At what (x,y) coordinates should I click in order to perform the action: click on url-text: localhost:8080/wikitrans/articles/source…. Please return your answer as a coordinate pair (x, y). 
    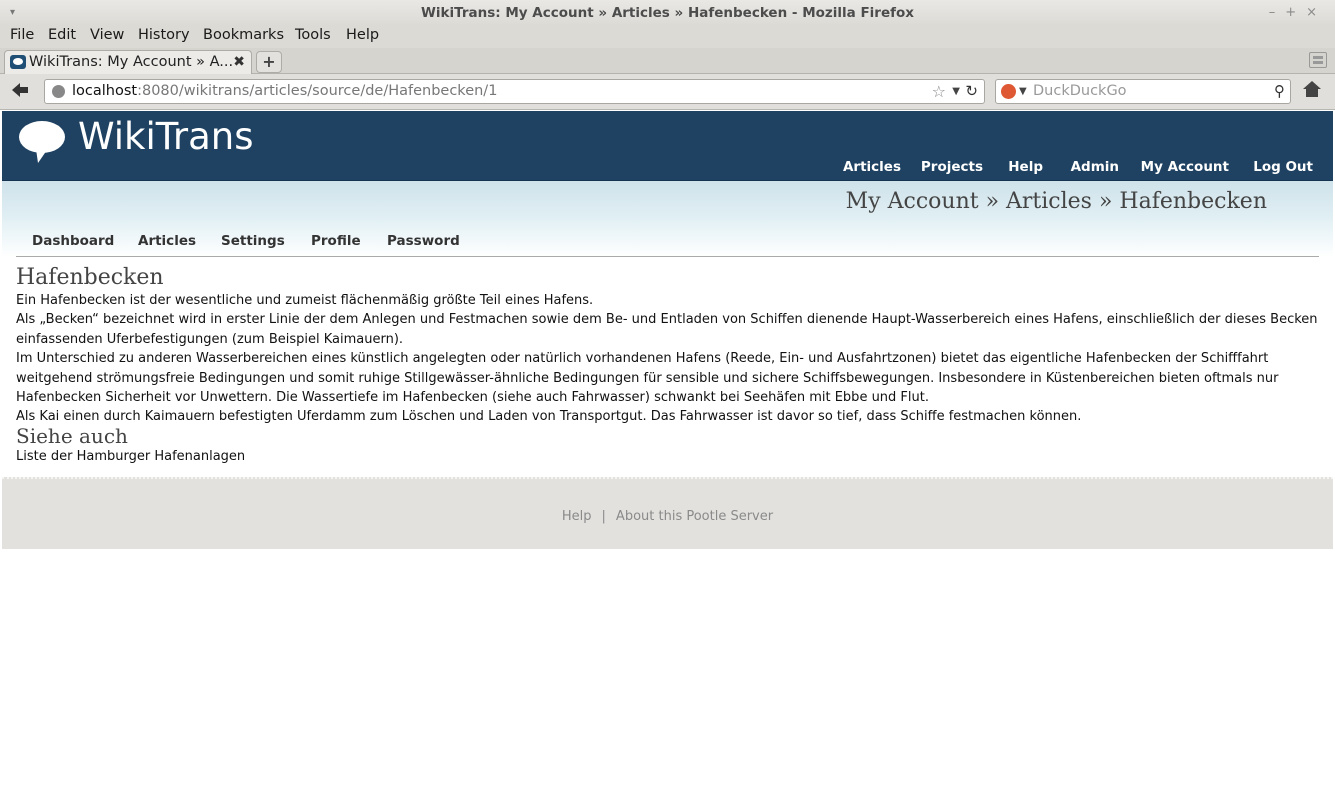
    Looking at the image, I should click on (284, 91).